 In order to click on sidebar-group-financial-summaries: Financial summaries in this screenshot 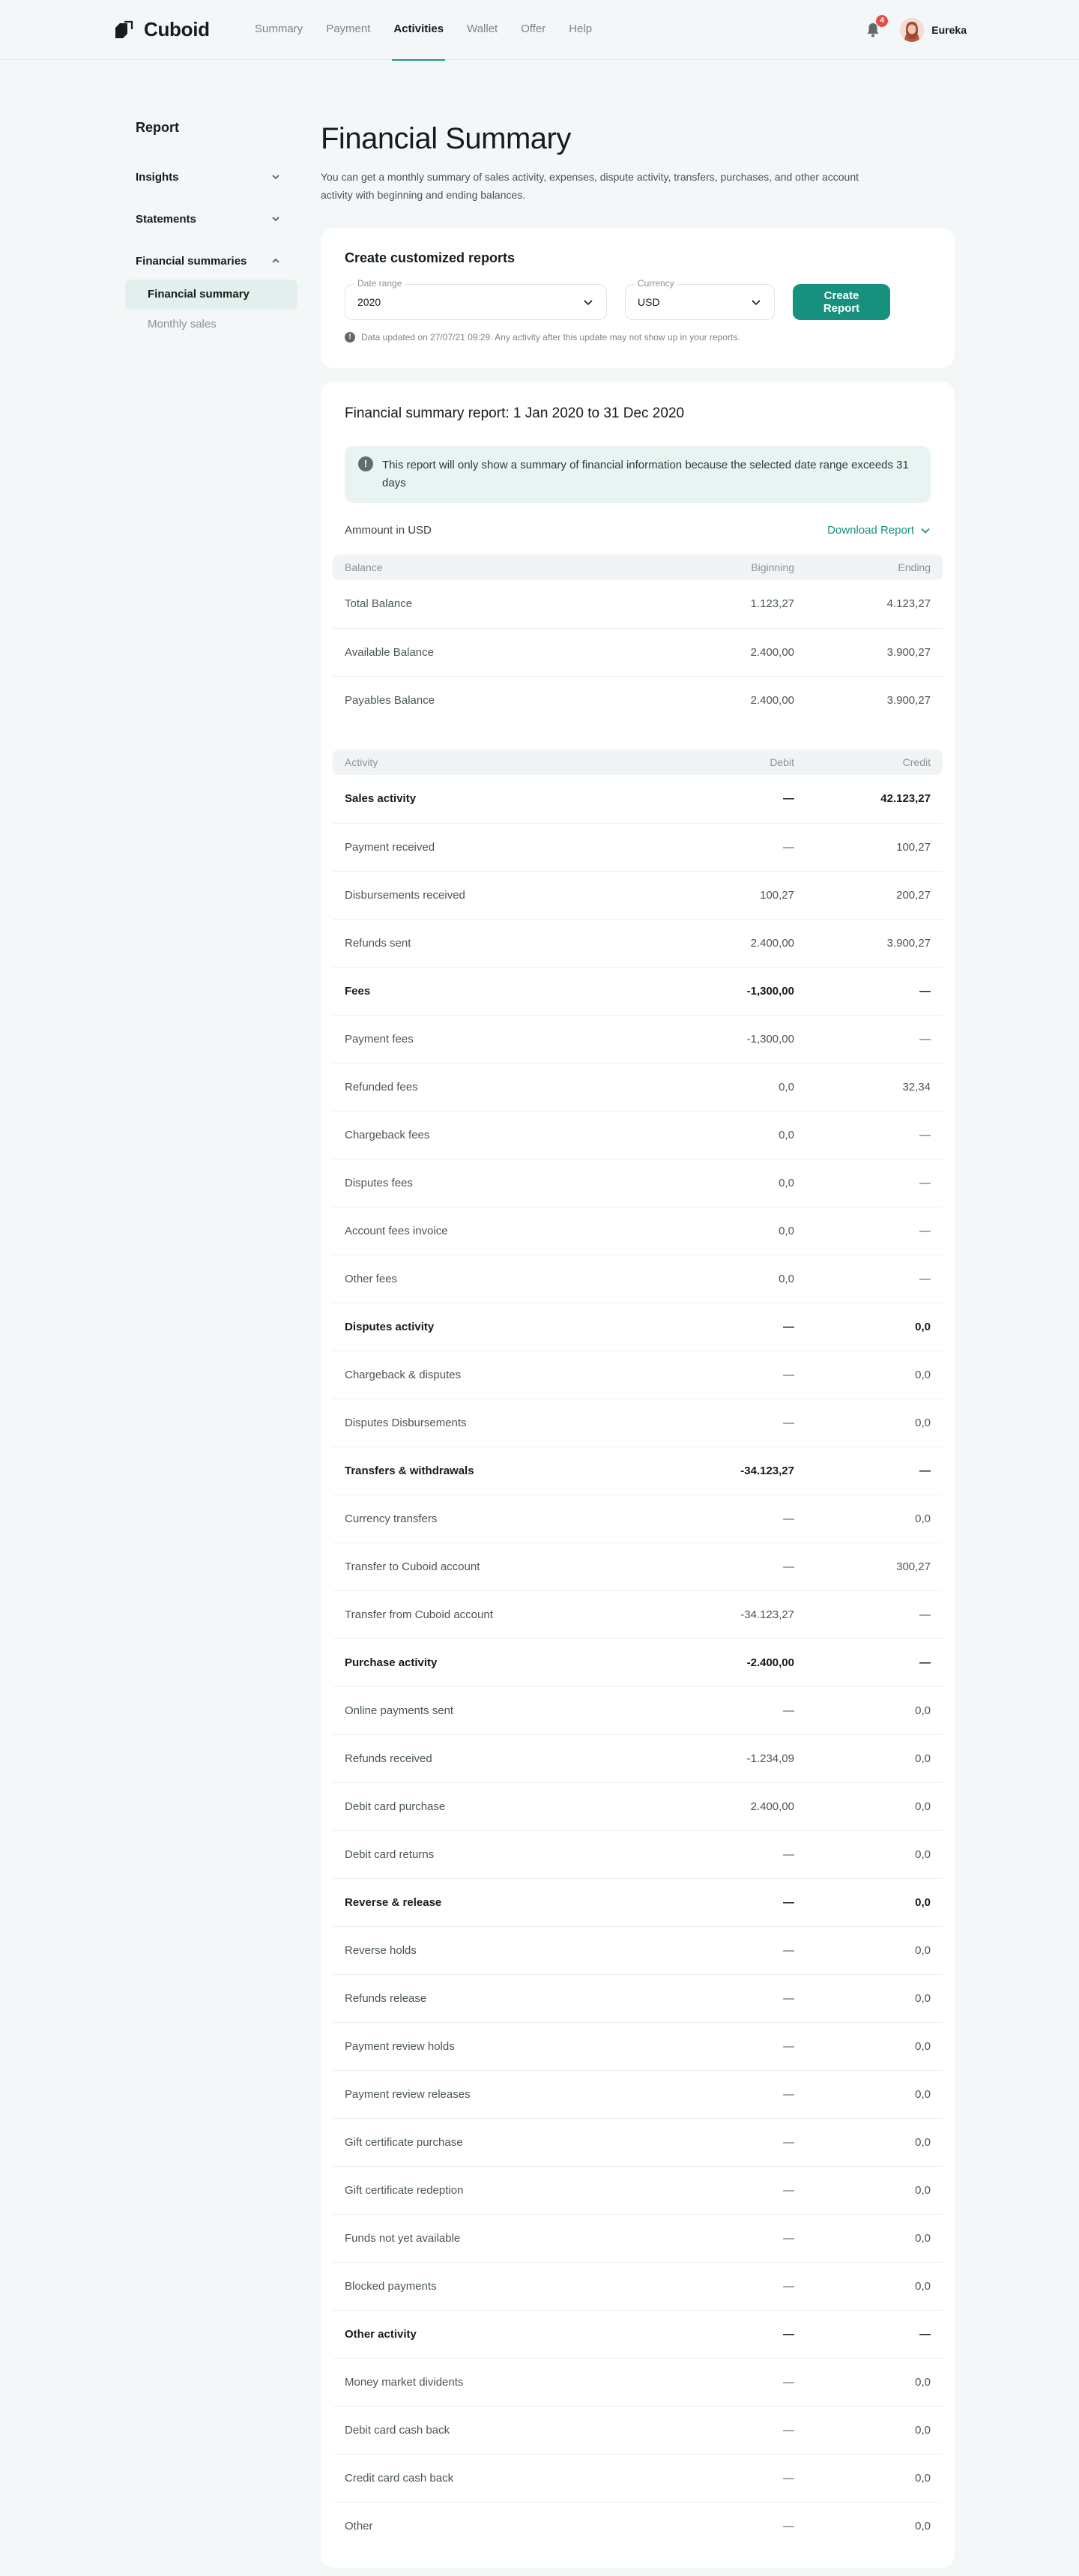, I will do `click(208, 261)`.